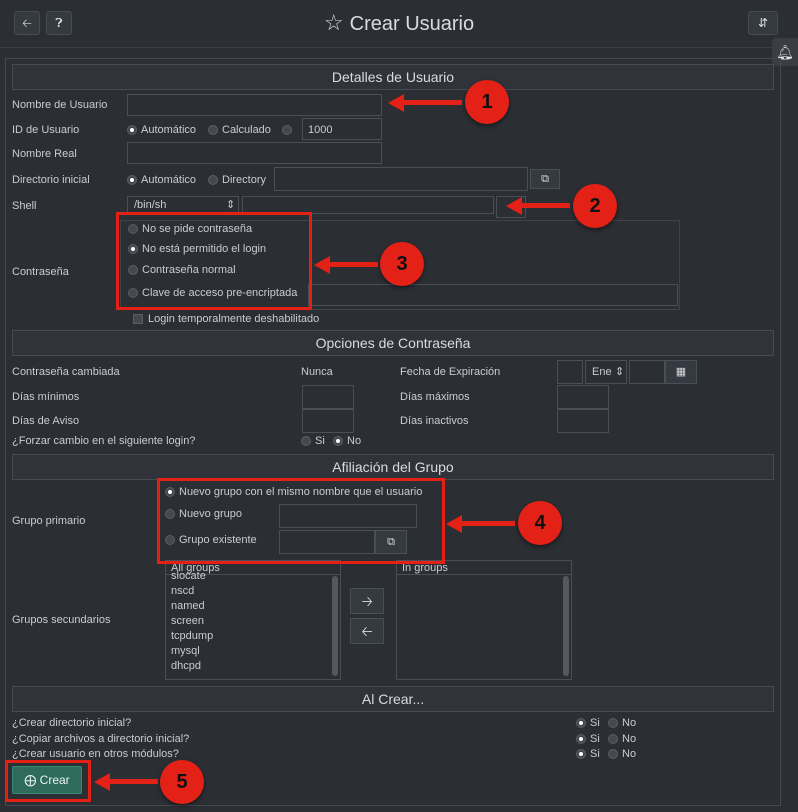 The image size is (798, 812). I want to click on shell-value: /bin/sh, so click(150, 205).